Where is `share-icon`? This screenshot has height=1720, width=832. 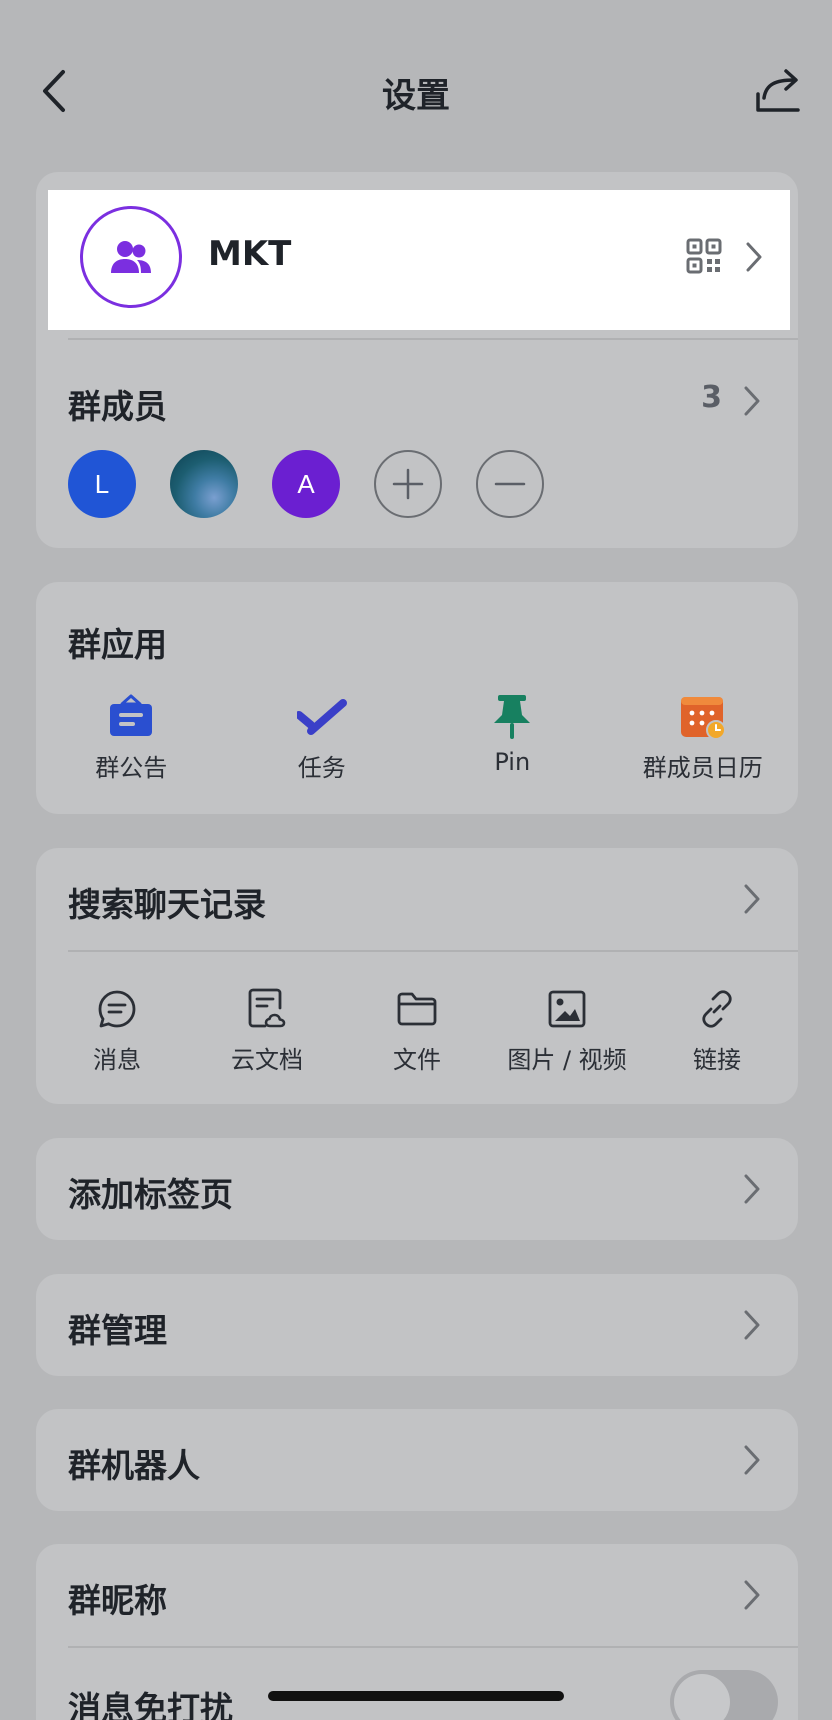
share-icon is located at coordinates (778, 90).